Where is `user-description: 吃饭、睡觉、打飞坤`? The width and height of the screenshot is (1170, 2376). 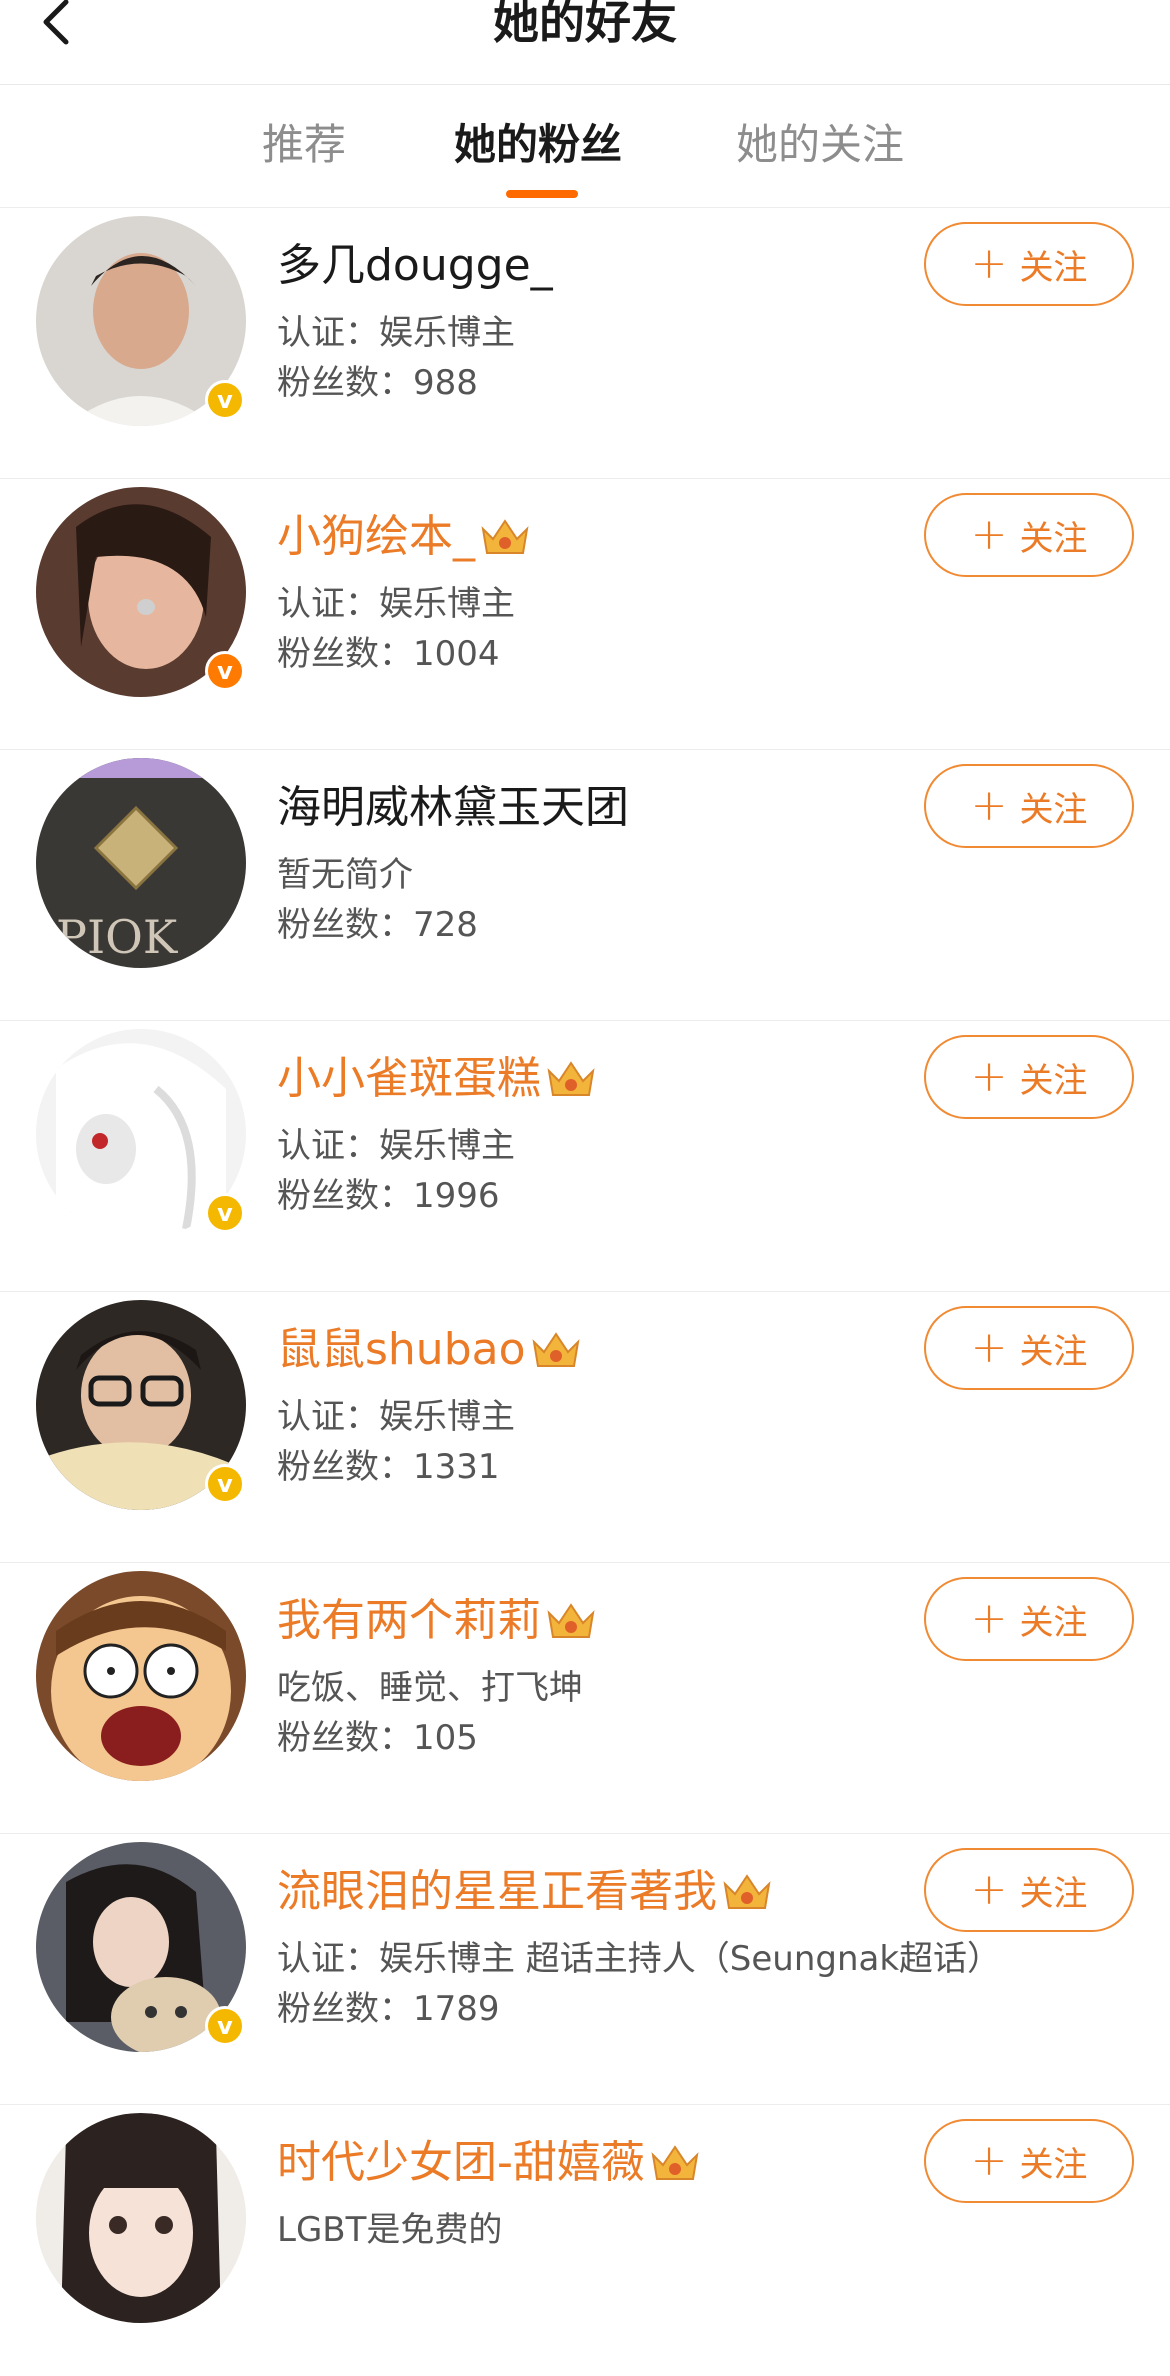 user-description: 吃饭、睡觉、打飞坤 is located at coordinates (430, 1688).